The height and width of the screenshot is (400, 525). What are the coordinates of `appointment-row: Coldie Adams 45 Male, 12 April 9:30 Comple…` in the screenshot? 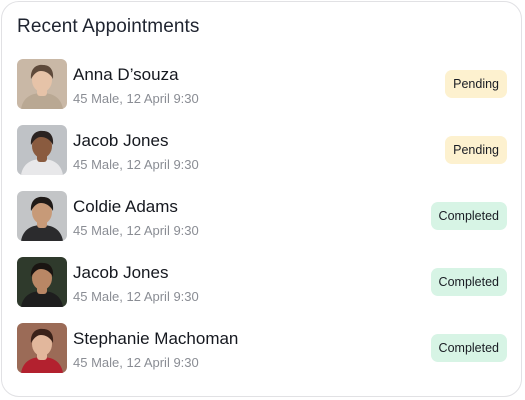 It's located at (261, 216).